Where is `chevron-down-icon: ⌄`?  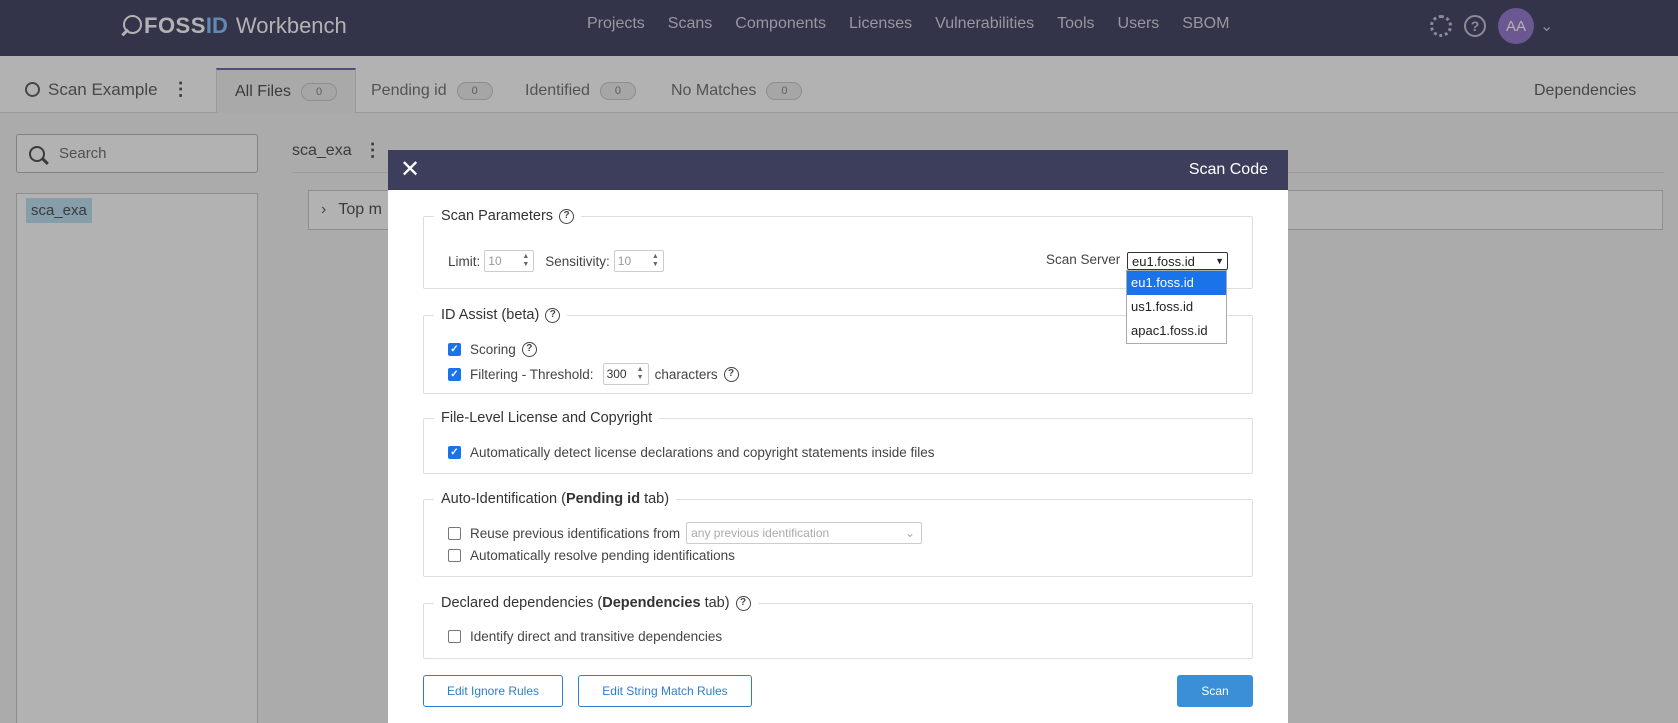
chevron-down-icon: ⌄ is located at coordinates (910, 533).